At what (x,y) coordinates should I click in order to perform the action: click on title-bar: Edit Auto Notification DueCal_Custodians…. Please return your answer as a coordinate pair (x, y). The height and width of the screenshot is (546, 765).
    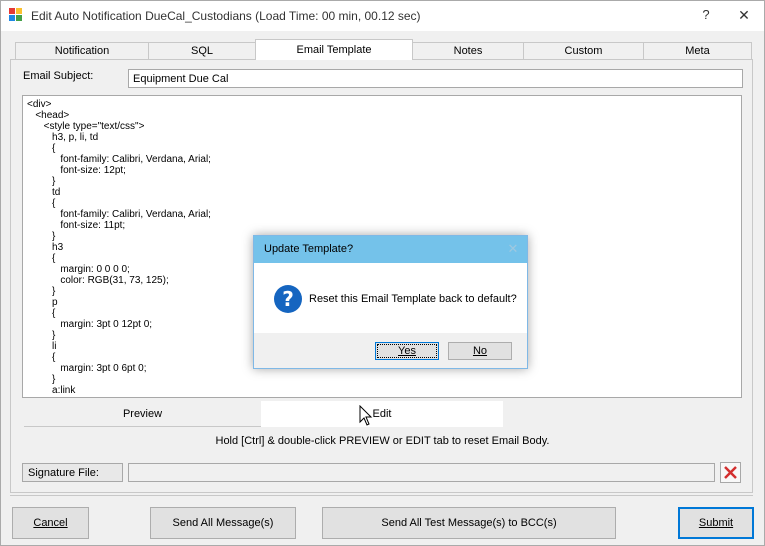
    Looking at the image, I should click on (382, 16).